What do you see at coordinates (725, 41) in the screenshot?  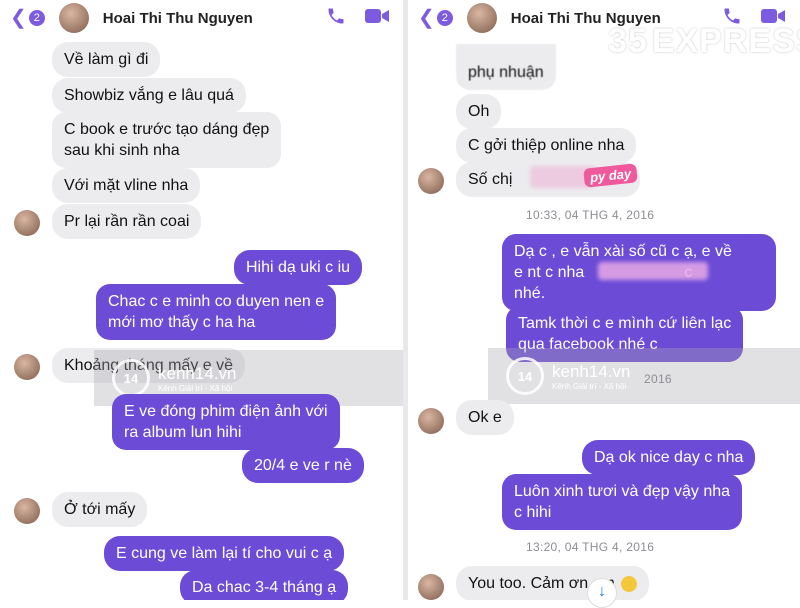 I see `logo-text: EXPRESS` at bounding box center [725, 41].